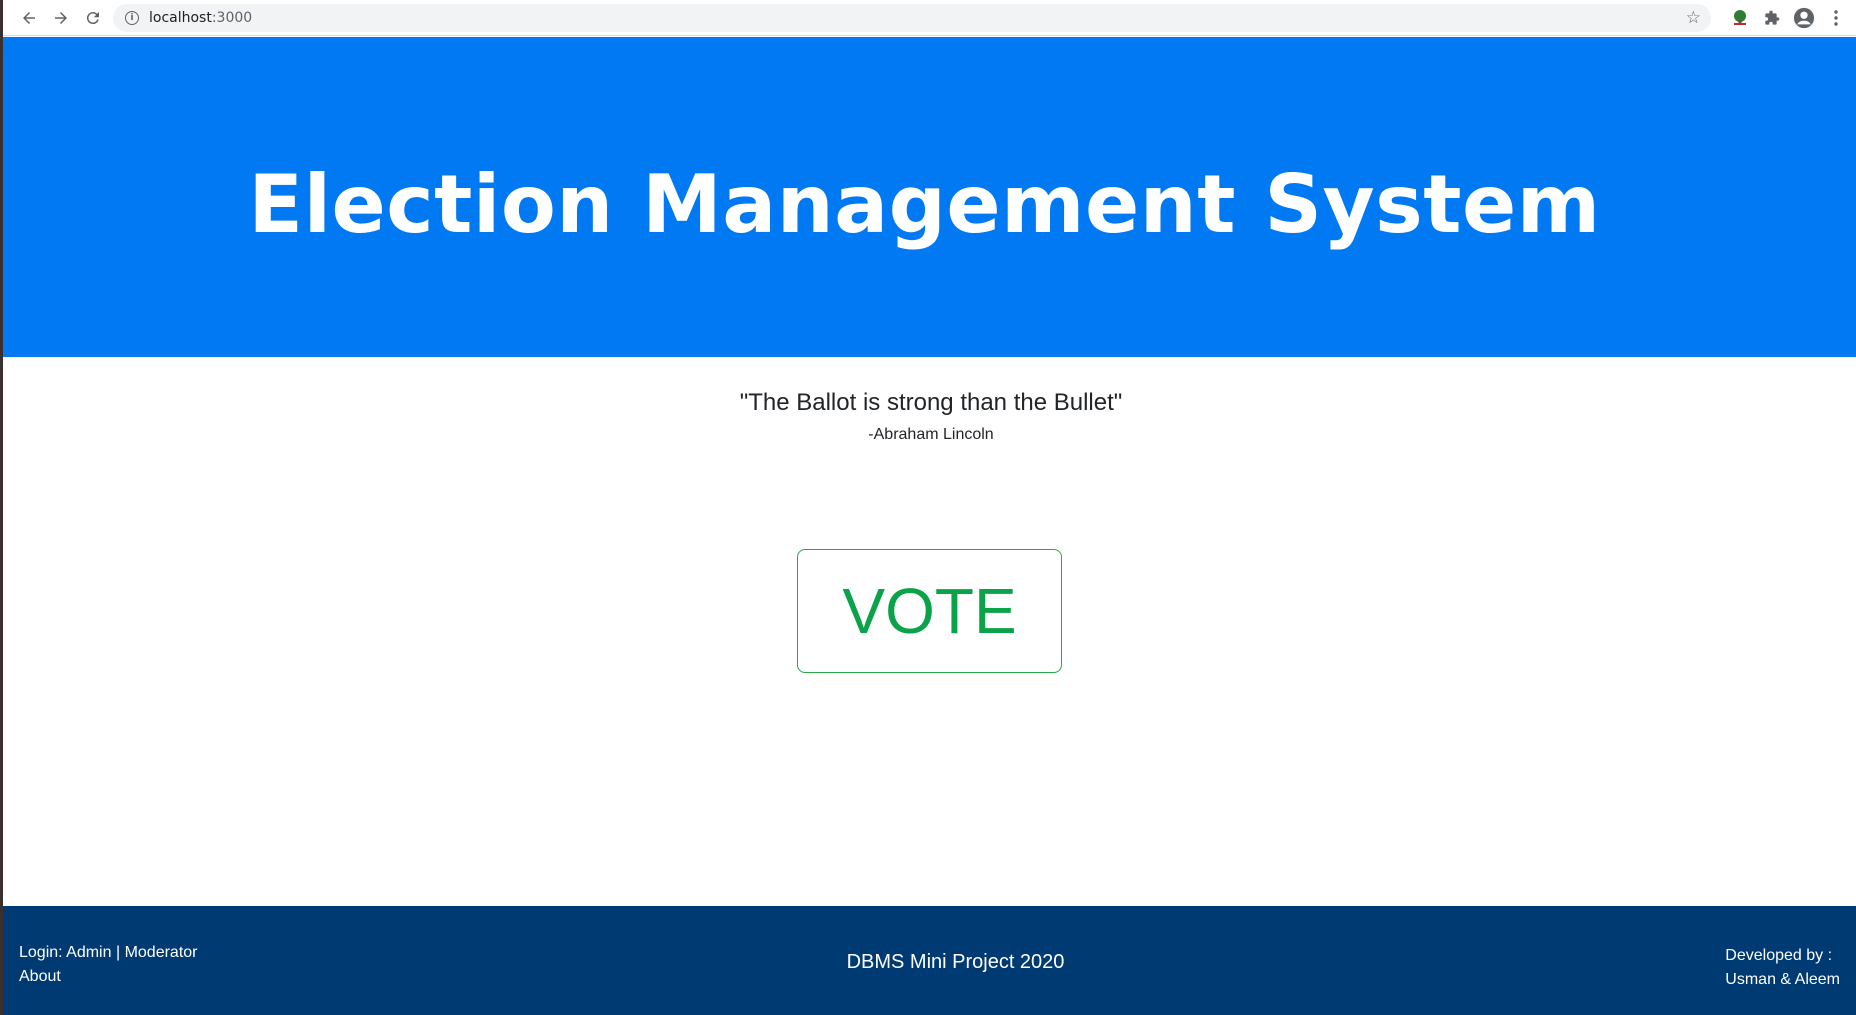 The image size is (1856, 1015). Describe the element at coordinates (1772, 18) in the screenshot. I see `puzzle-icon` at that location.